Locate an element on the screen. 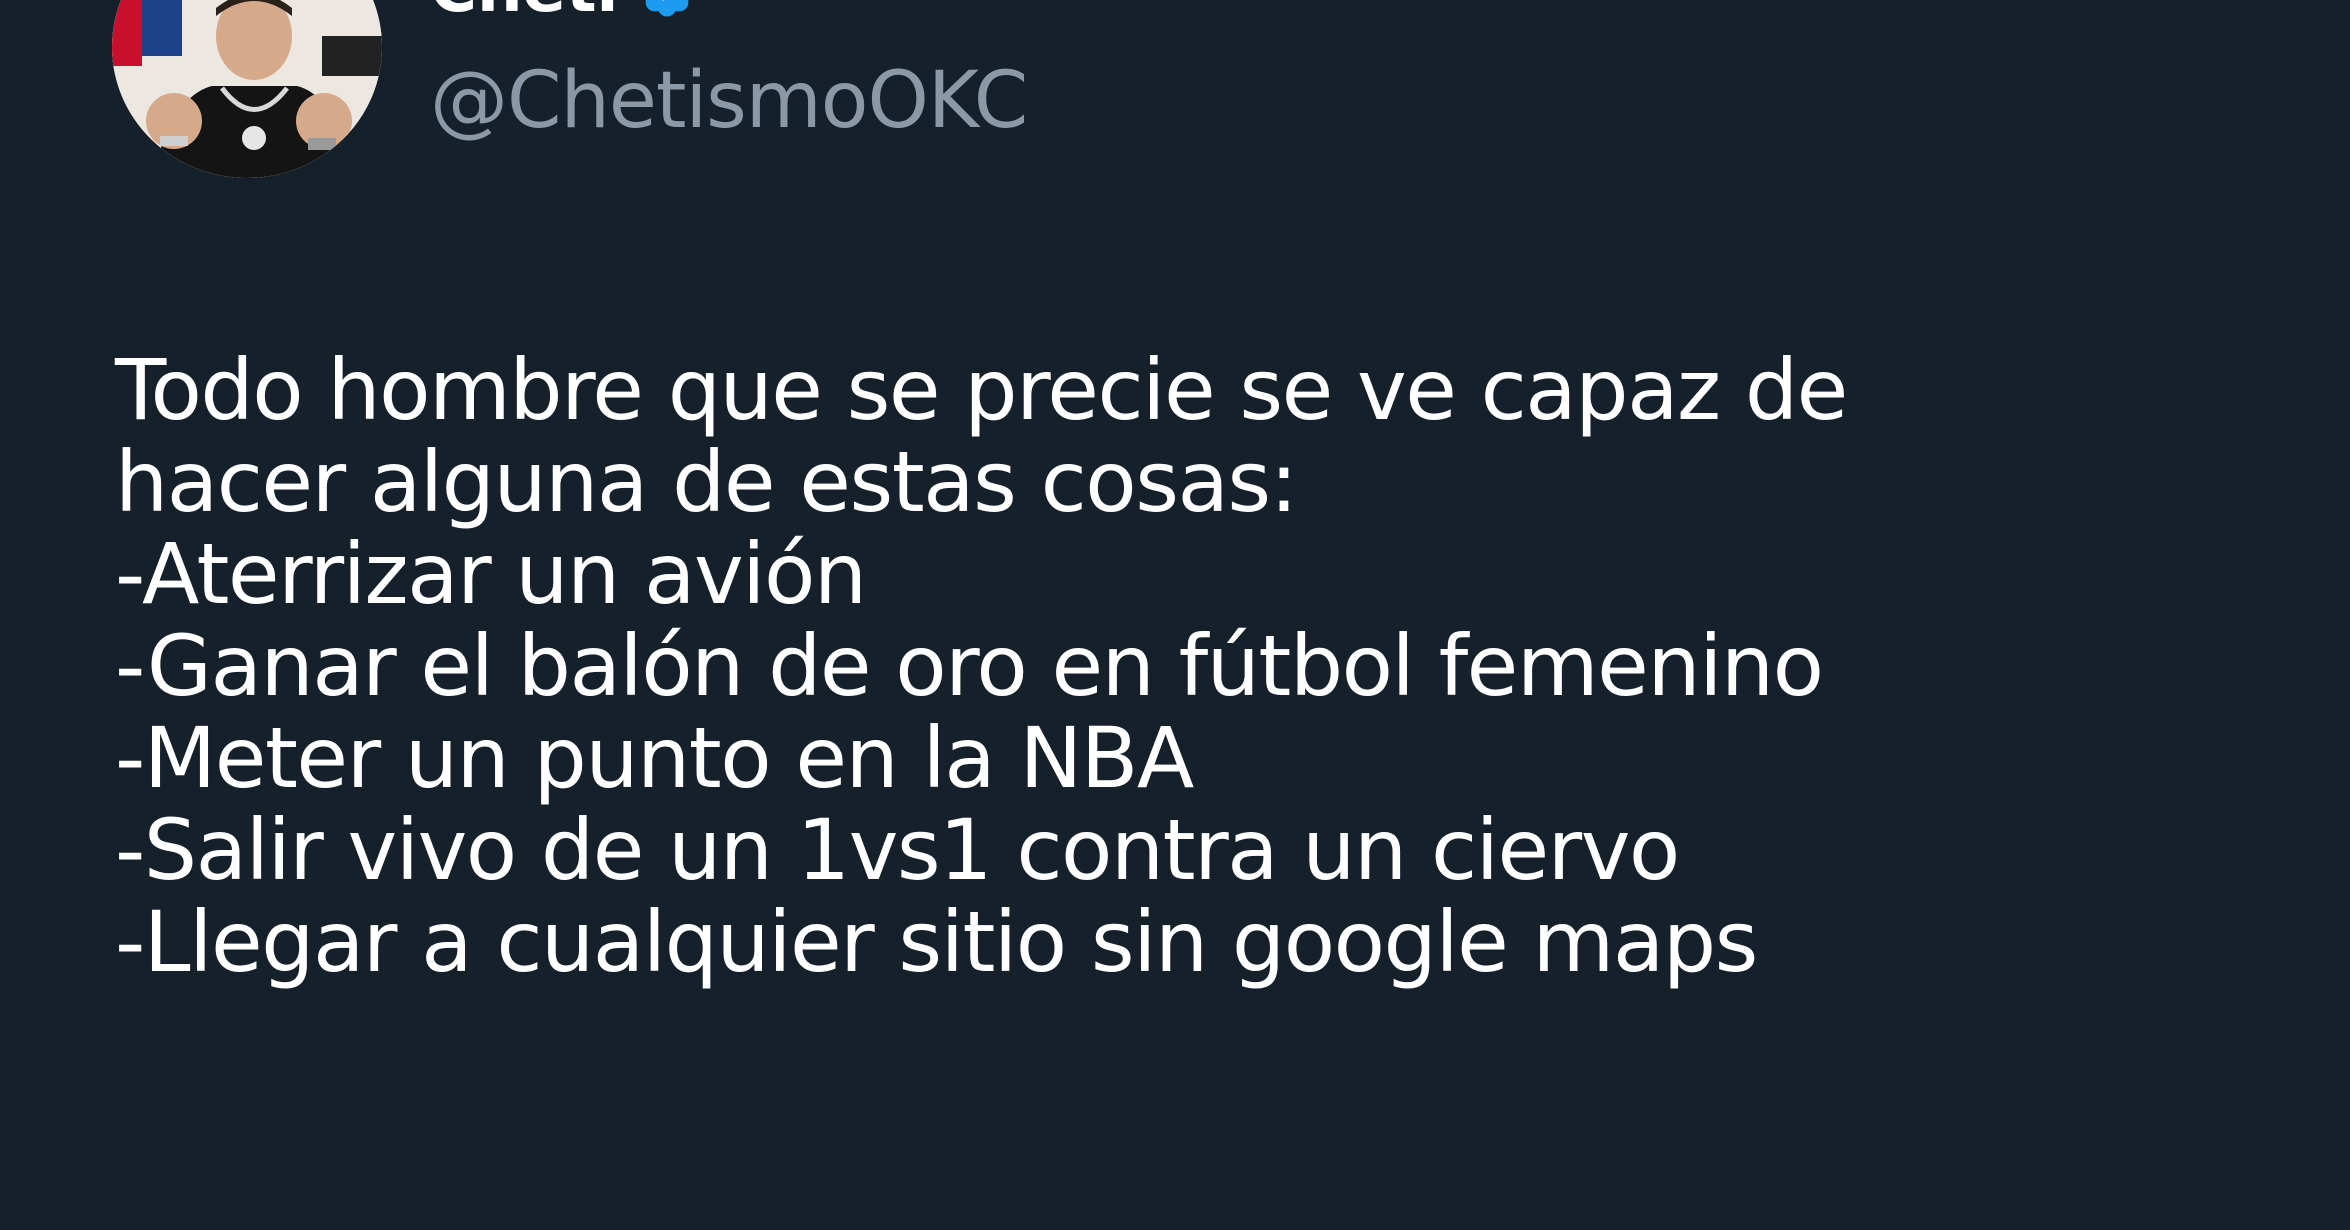  author-display-name: Cheti is located at coordinates (524, 11).